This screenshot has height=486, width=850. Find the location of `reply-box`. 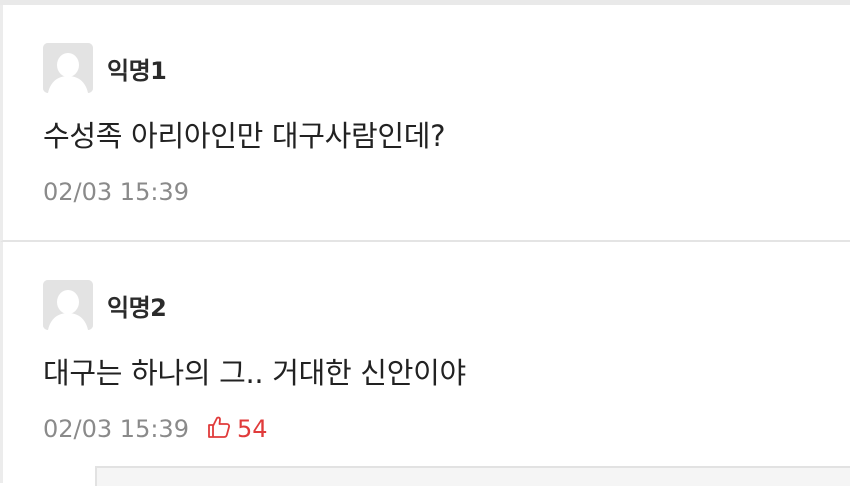

reply-box is located at coordinates (472, 476).